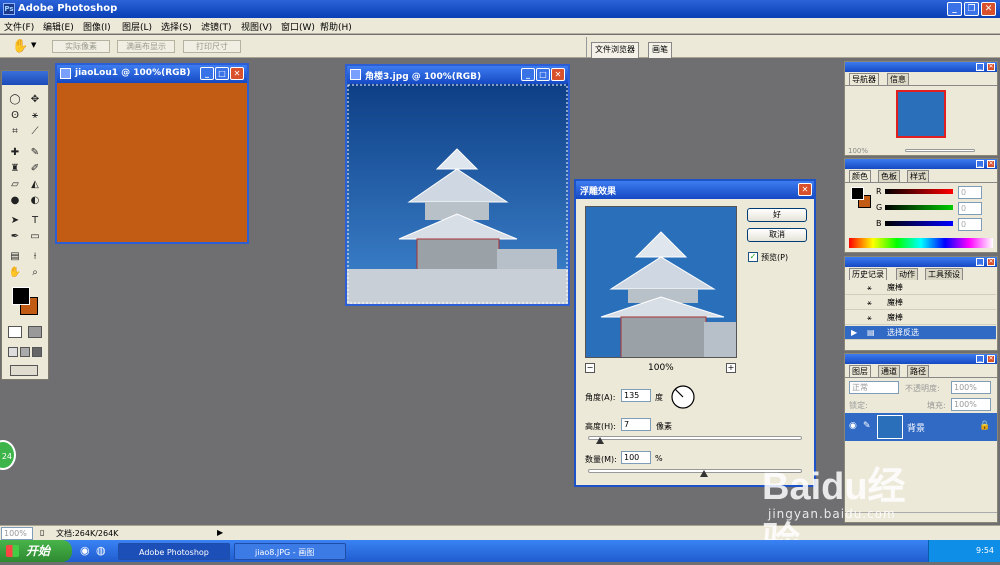  I want to click on magic-wand-icon: ⚹, so click(35, 116).